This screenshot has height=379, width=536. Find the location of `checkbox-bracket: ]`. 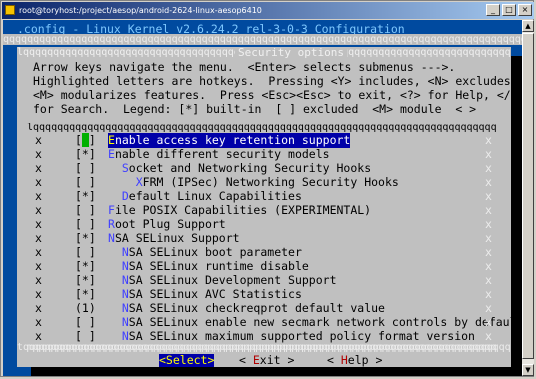

checkbox-bracket: ] is located at coordinates (92, 140).